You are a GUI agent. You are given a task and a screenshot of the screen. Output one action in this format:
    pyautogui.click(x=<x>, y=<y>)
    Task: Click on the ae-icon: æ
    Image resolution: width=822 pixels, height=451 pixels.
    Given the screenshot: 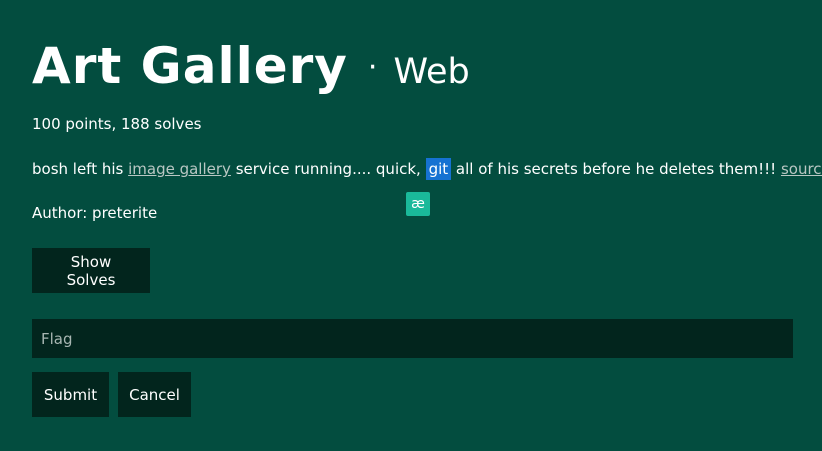 What is the action you would take?
    pyautogui.click(x=418, y=204)
    